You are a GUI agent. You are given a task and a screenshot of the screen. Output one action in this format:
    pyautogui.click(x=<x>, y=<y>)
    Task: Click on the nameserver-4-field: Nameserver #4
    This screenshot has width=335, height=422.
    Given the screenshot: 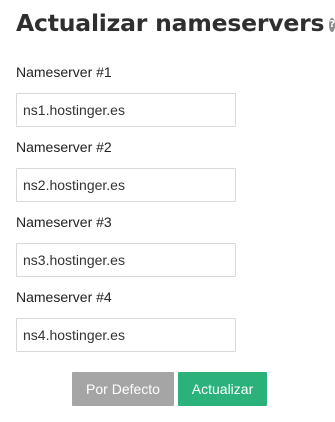 What is the action you would take?
    pyautogui.click(x=175, y=320)
    